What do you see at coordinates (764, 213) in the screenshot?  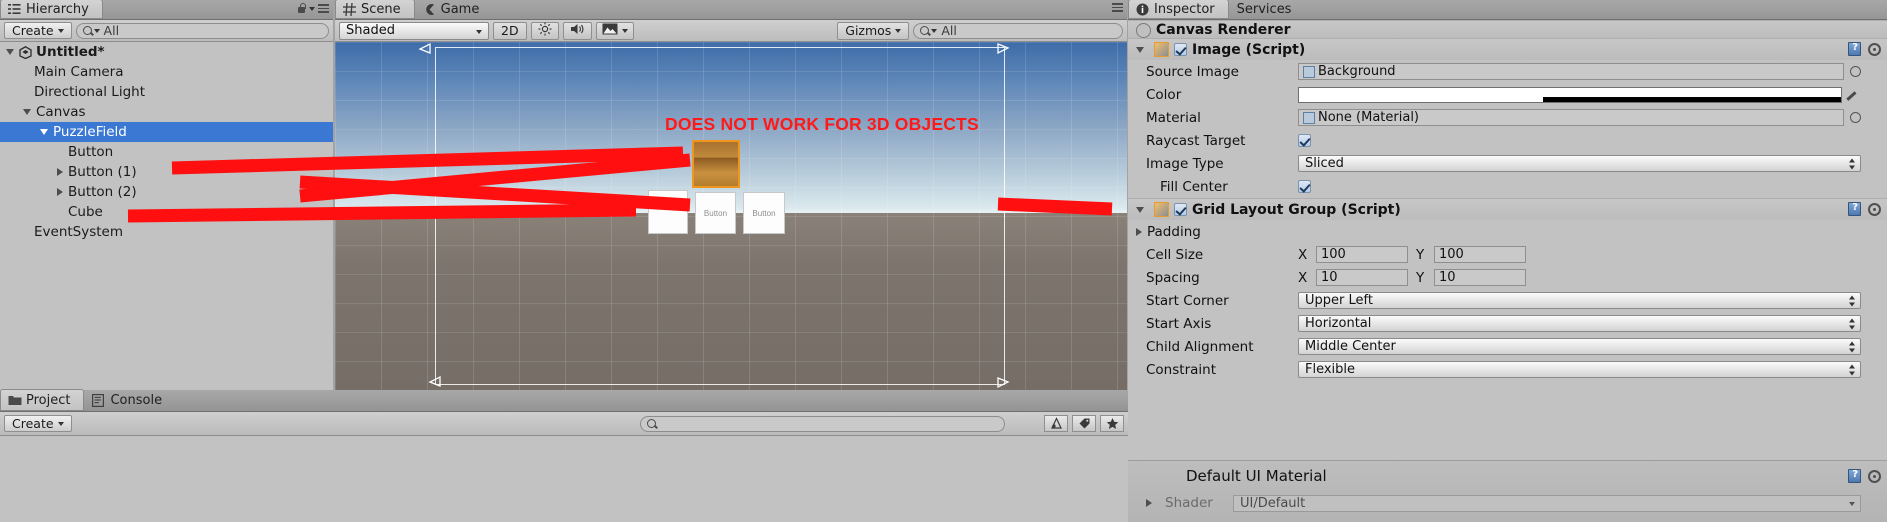 I see `game-button-3: Button` at bounding box center [764, 213].